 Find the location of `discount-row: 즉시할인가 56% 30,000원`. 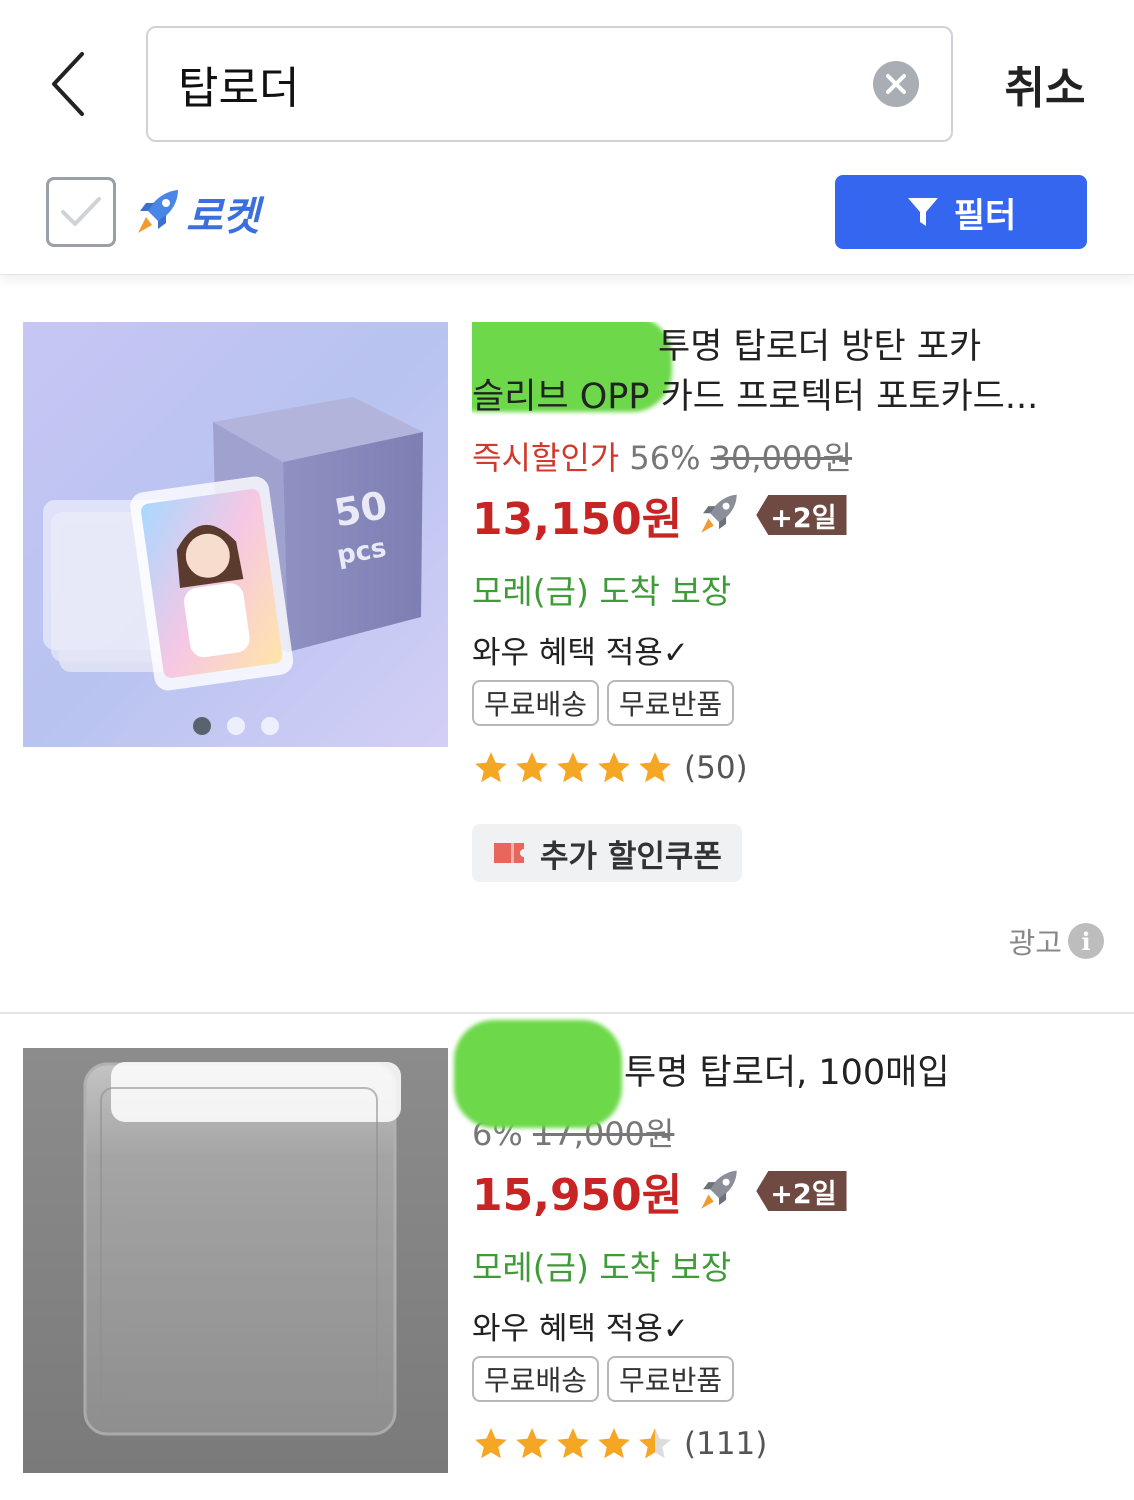

discount-row: 즉시할인가 56% 30,000원 is located at coordinates (788, 458).